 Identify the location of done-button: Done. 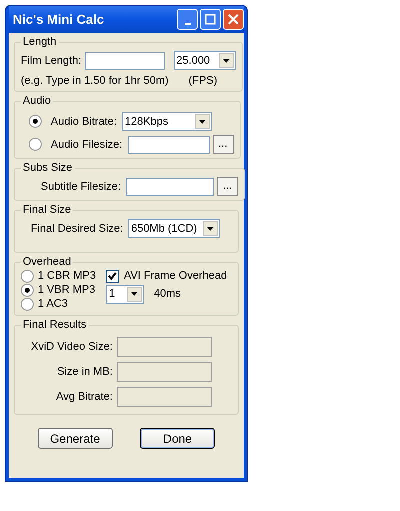
(178, 438).